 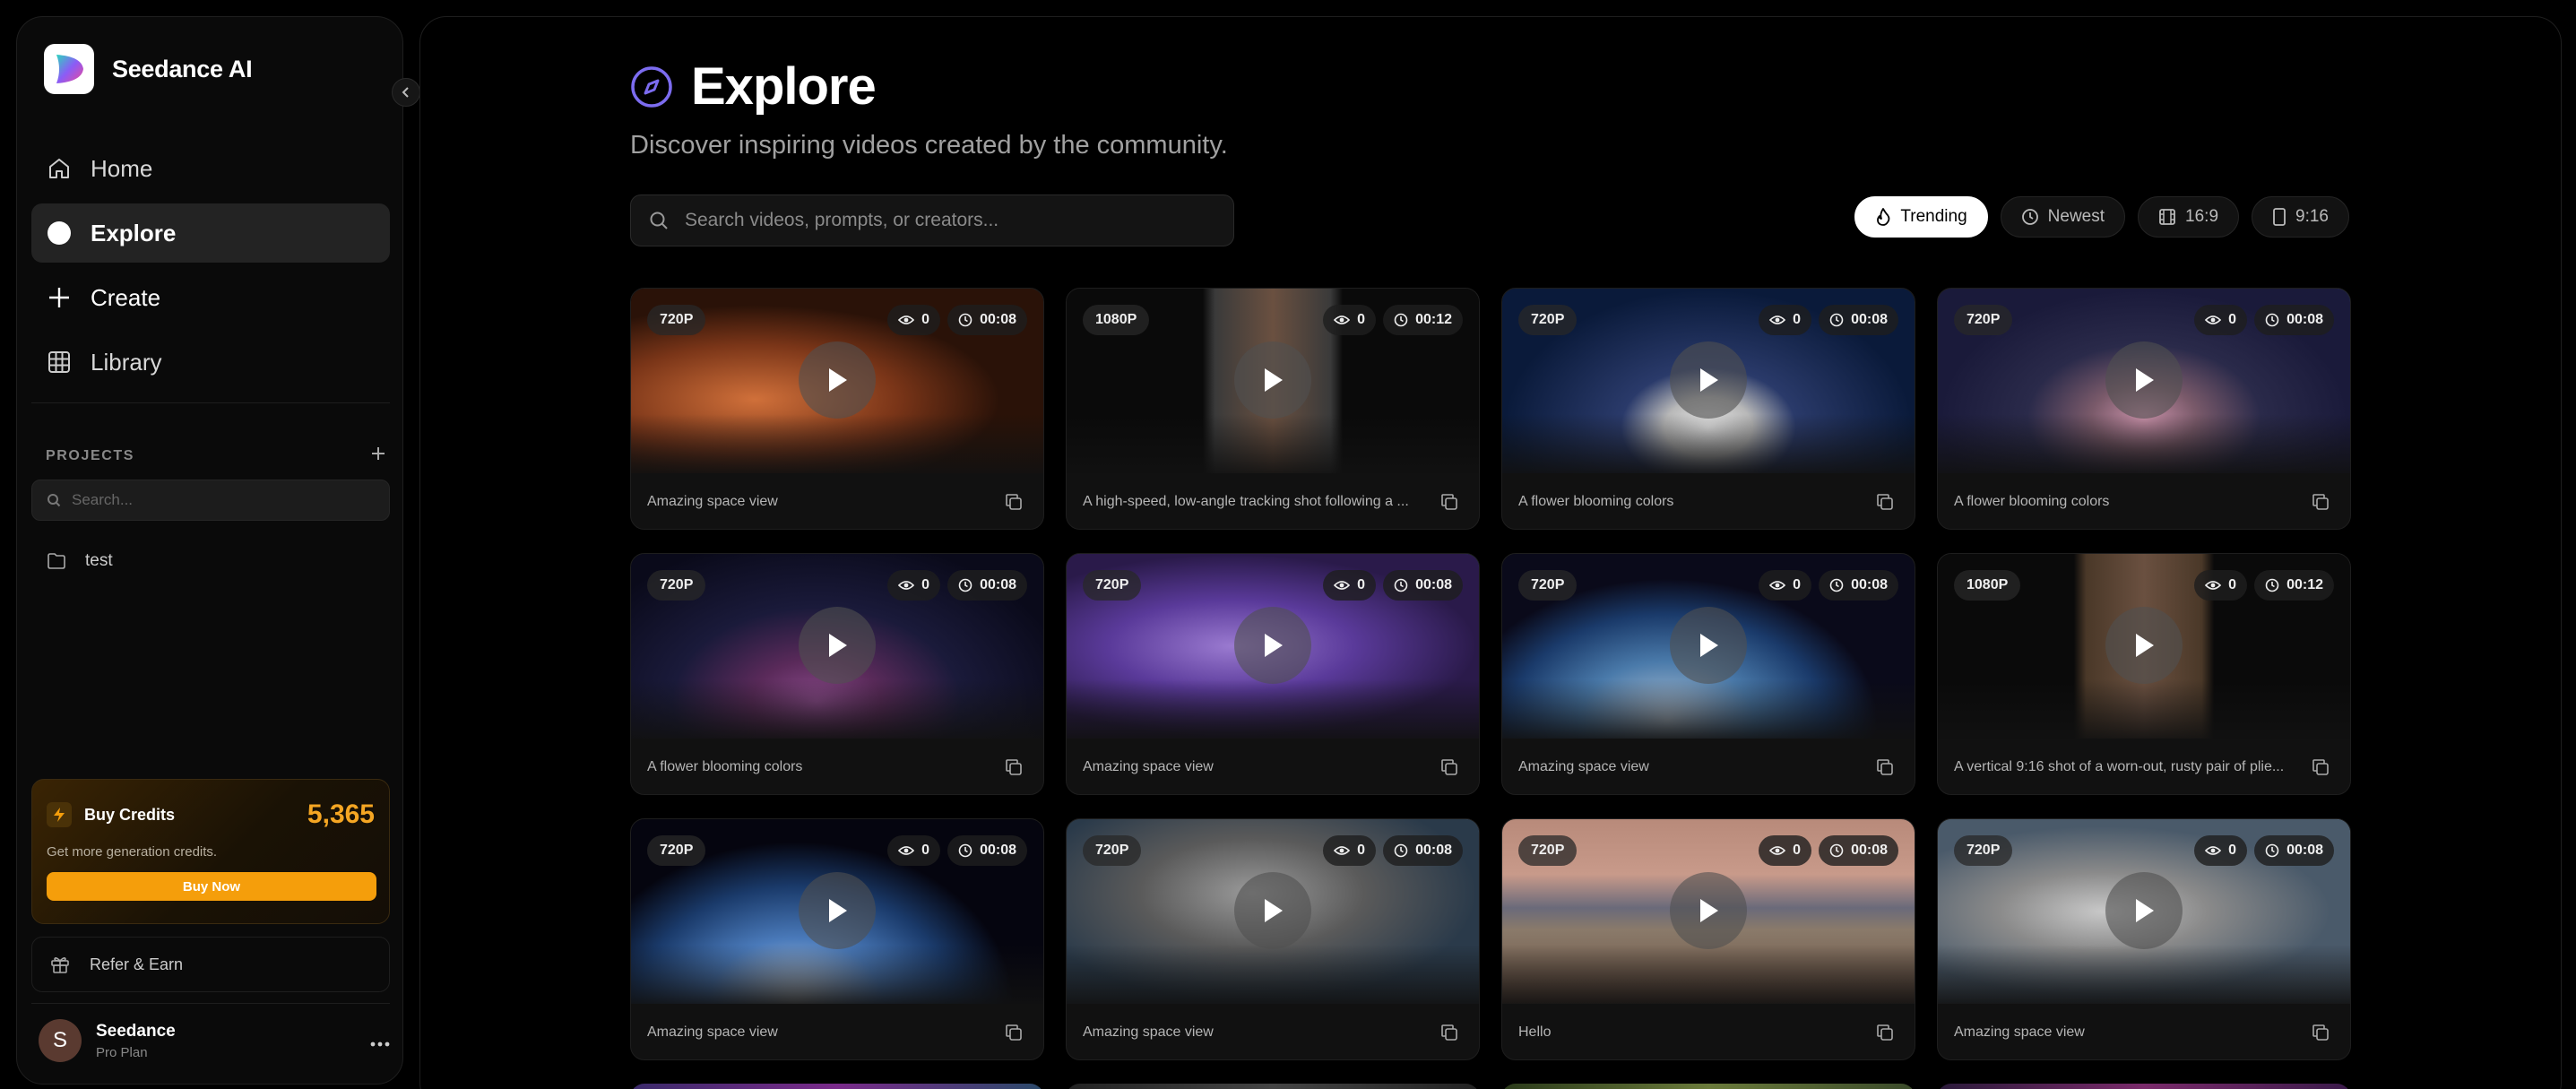 I want to click on filter-label: 9:16, so click(x=2312, y=216).